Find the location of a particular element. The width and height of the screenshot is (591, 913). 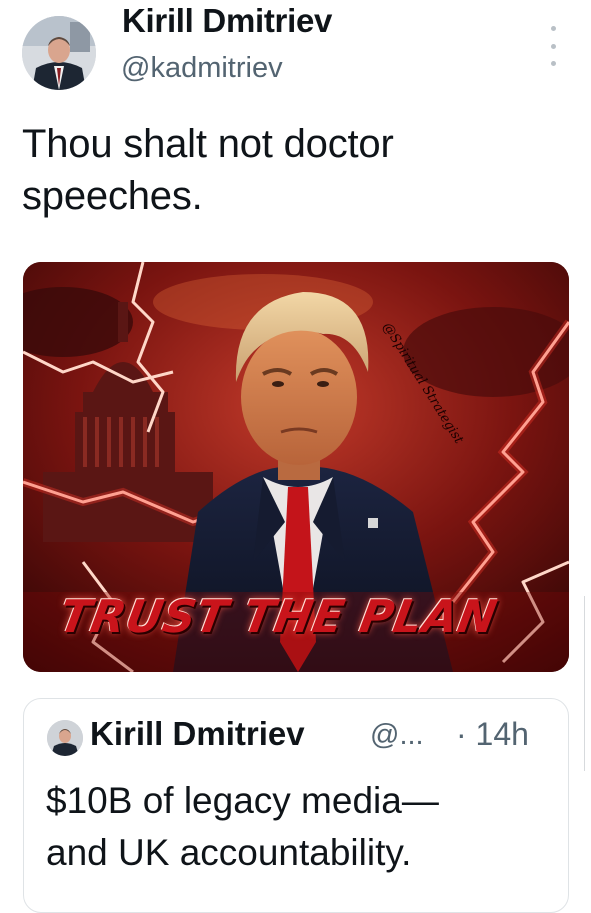

image-caption: TRUST THE PLAN is located at coordinates (278, 616).